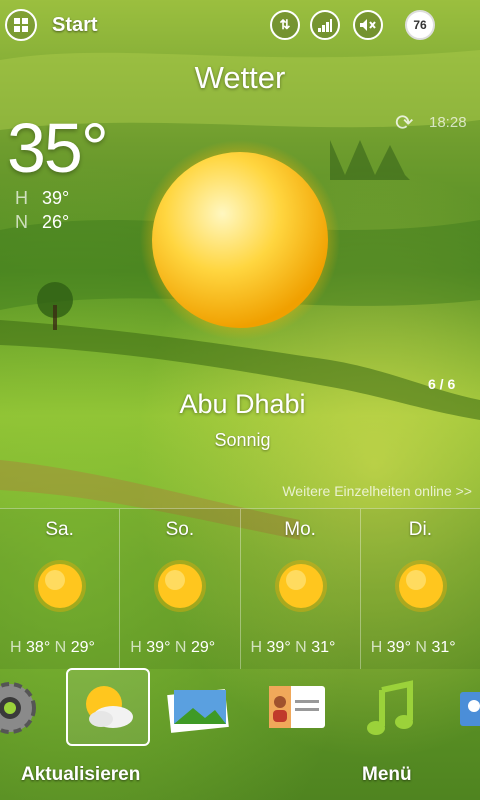 This screenshot has width=480, height=800. Describe the element at coordinates (21, 198) in the screenshot. I see `high-label: H` at that location.